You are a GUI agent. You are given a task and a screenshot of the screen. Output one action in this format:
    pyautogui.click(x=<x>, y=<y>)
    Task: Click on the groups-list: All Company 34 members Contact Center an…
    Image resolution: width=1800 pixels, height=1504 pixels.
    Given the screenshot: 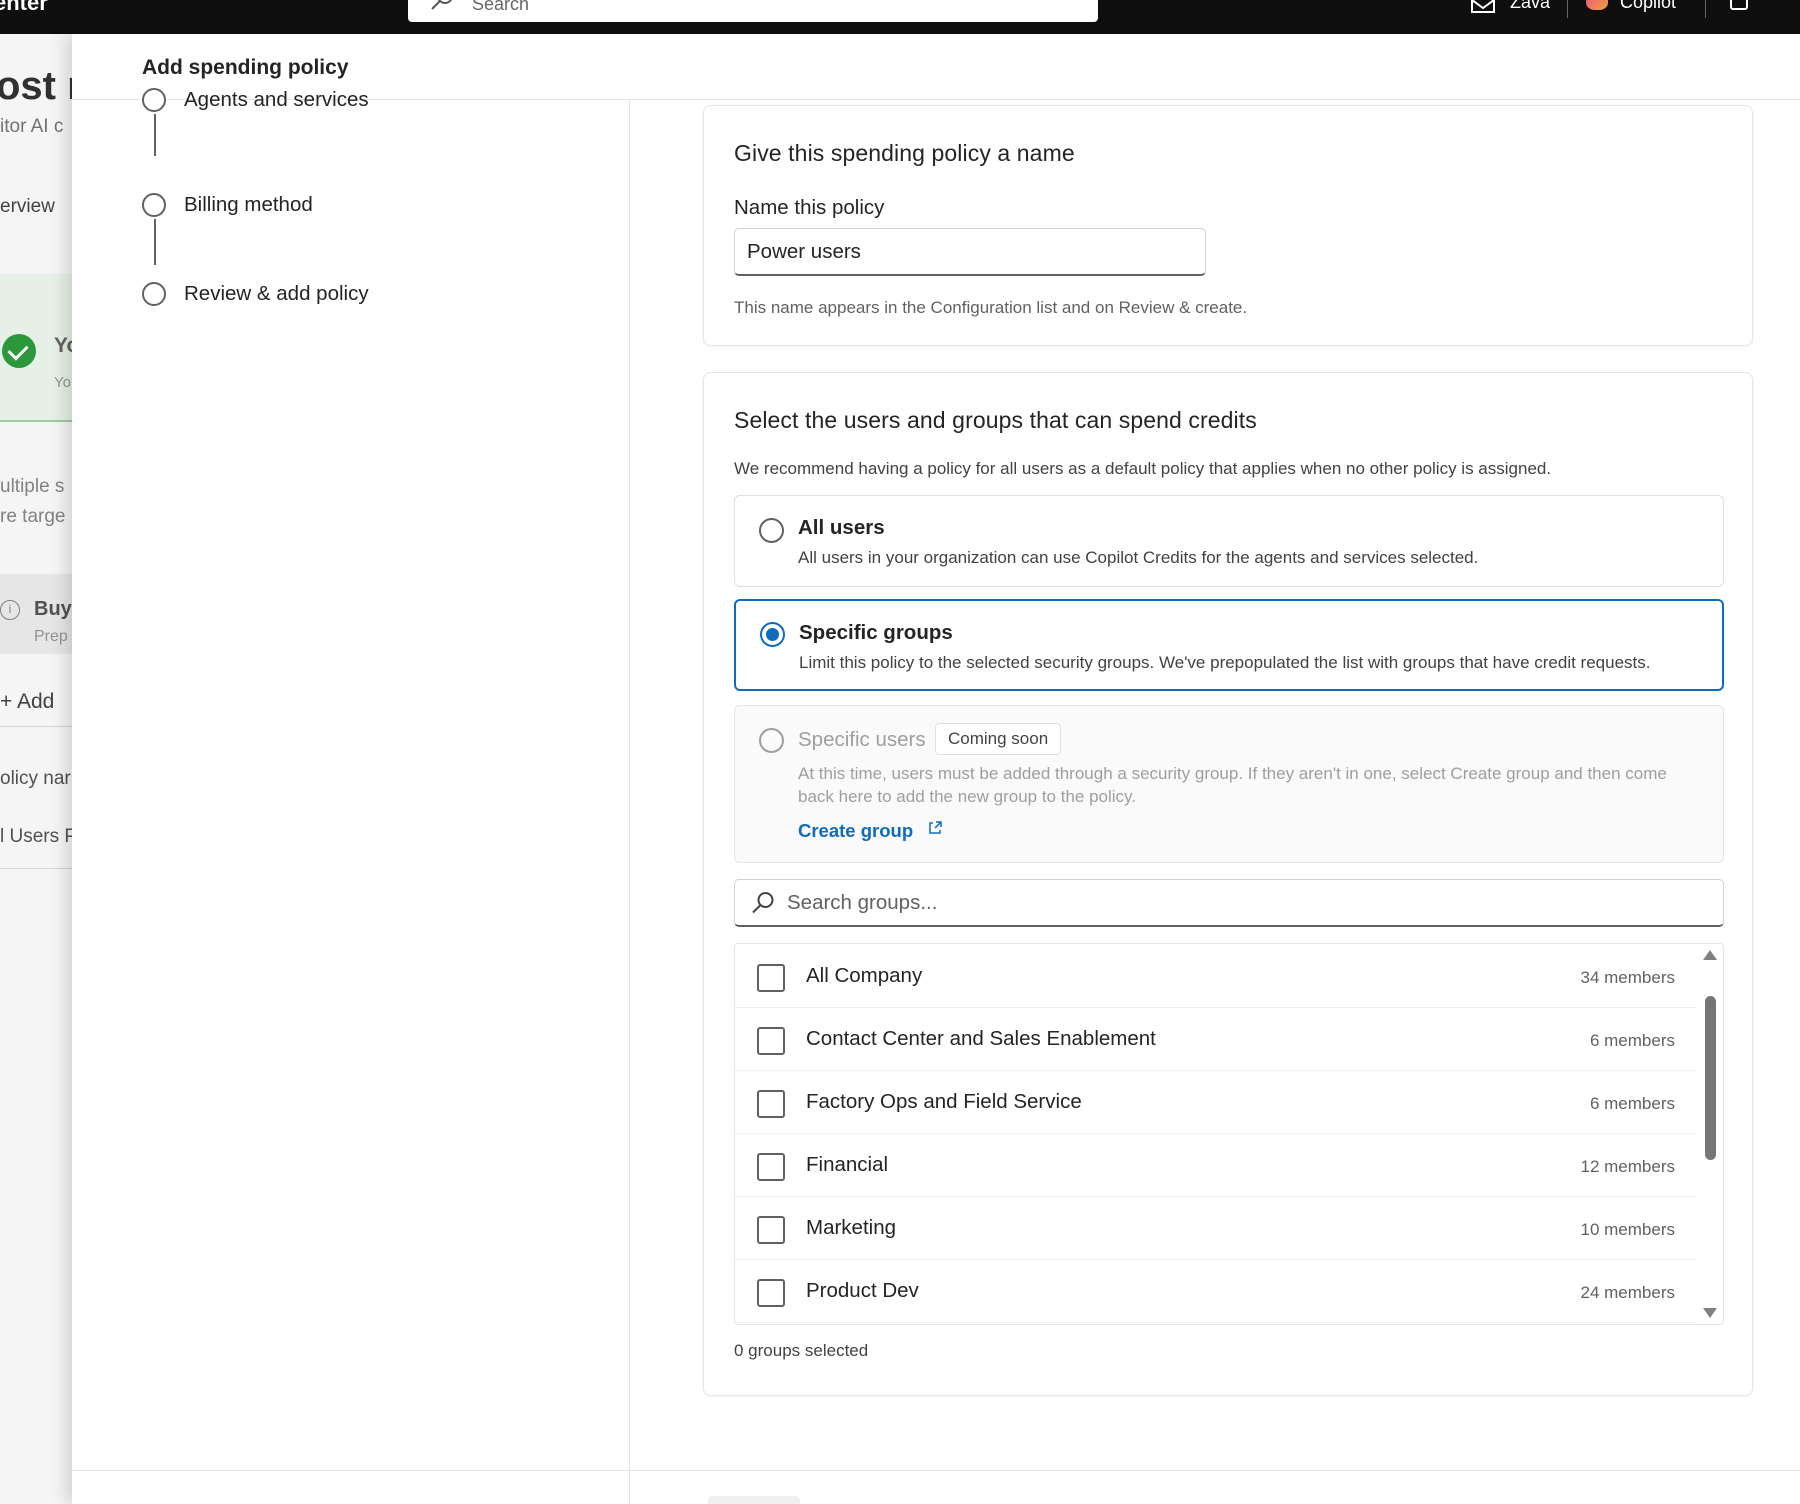 What is the action you would take?
    pyautogui.click(x=1229, y=1134)
    